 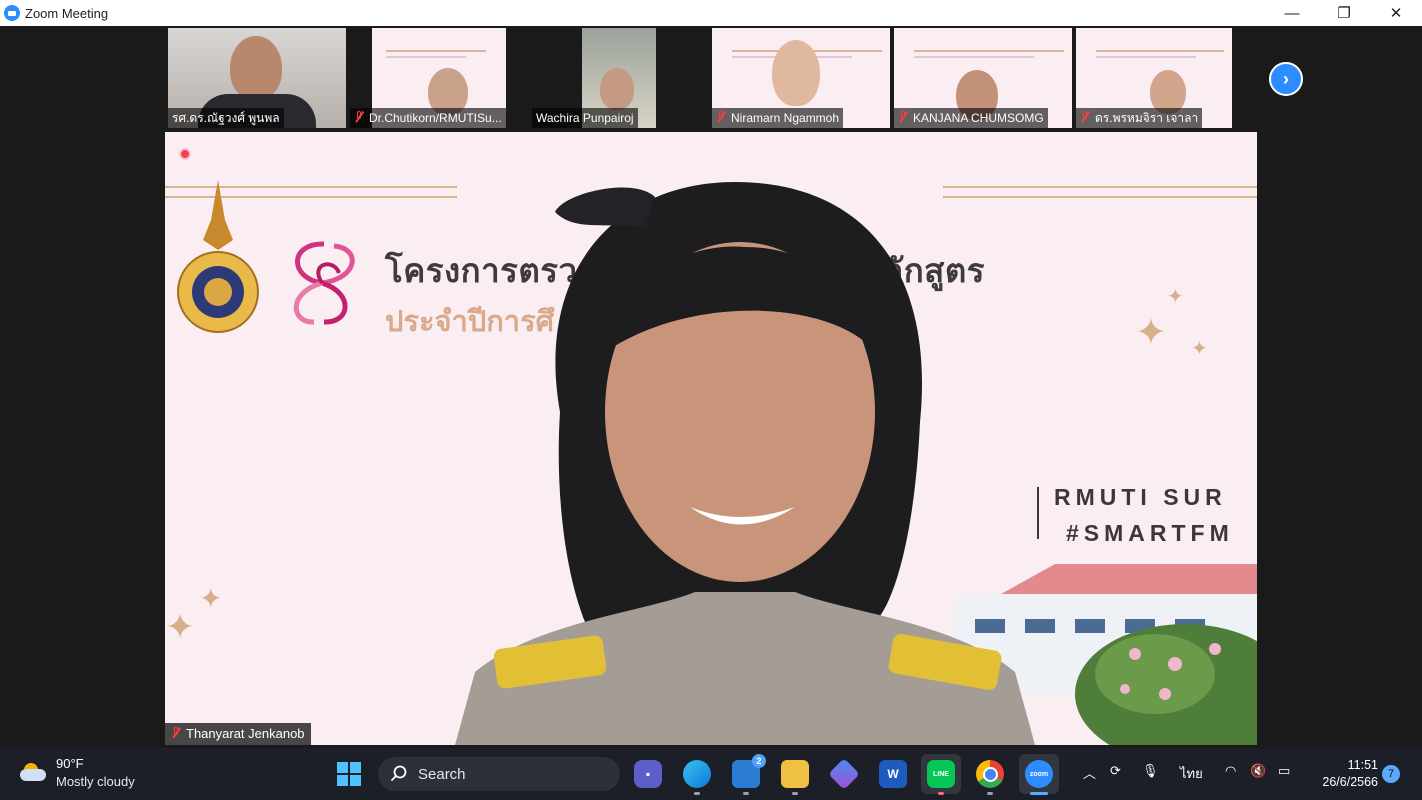 I want to click on volume-muted-icon: 🔇, so click(x=1258, y=771).